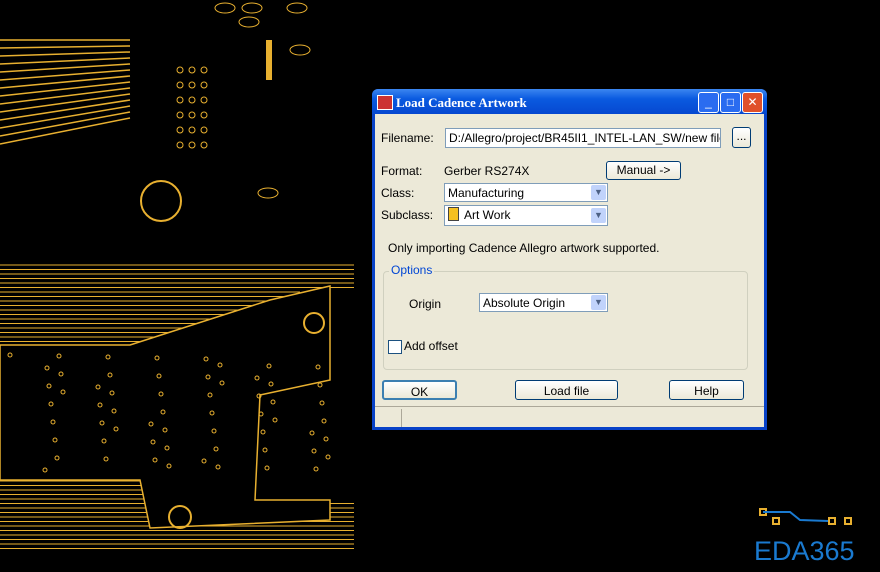 The width and height of the screenshot is (880, 572). What do you see at coordinates (453, 214) in the screenshot?
I see `color-swatch-icon` at bounding box center [453, 214].